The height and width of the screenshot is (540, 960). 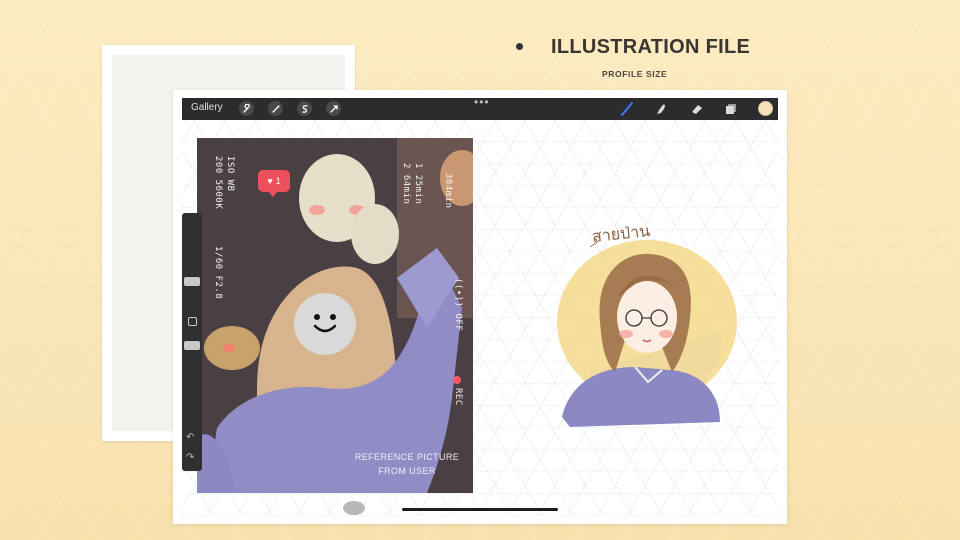 I want to click on heart-badge: ♥ 1, so click(x=274, y=183).